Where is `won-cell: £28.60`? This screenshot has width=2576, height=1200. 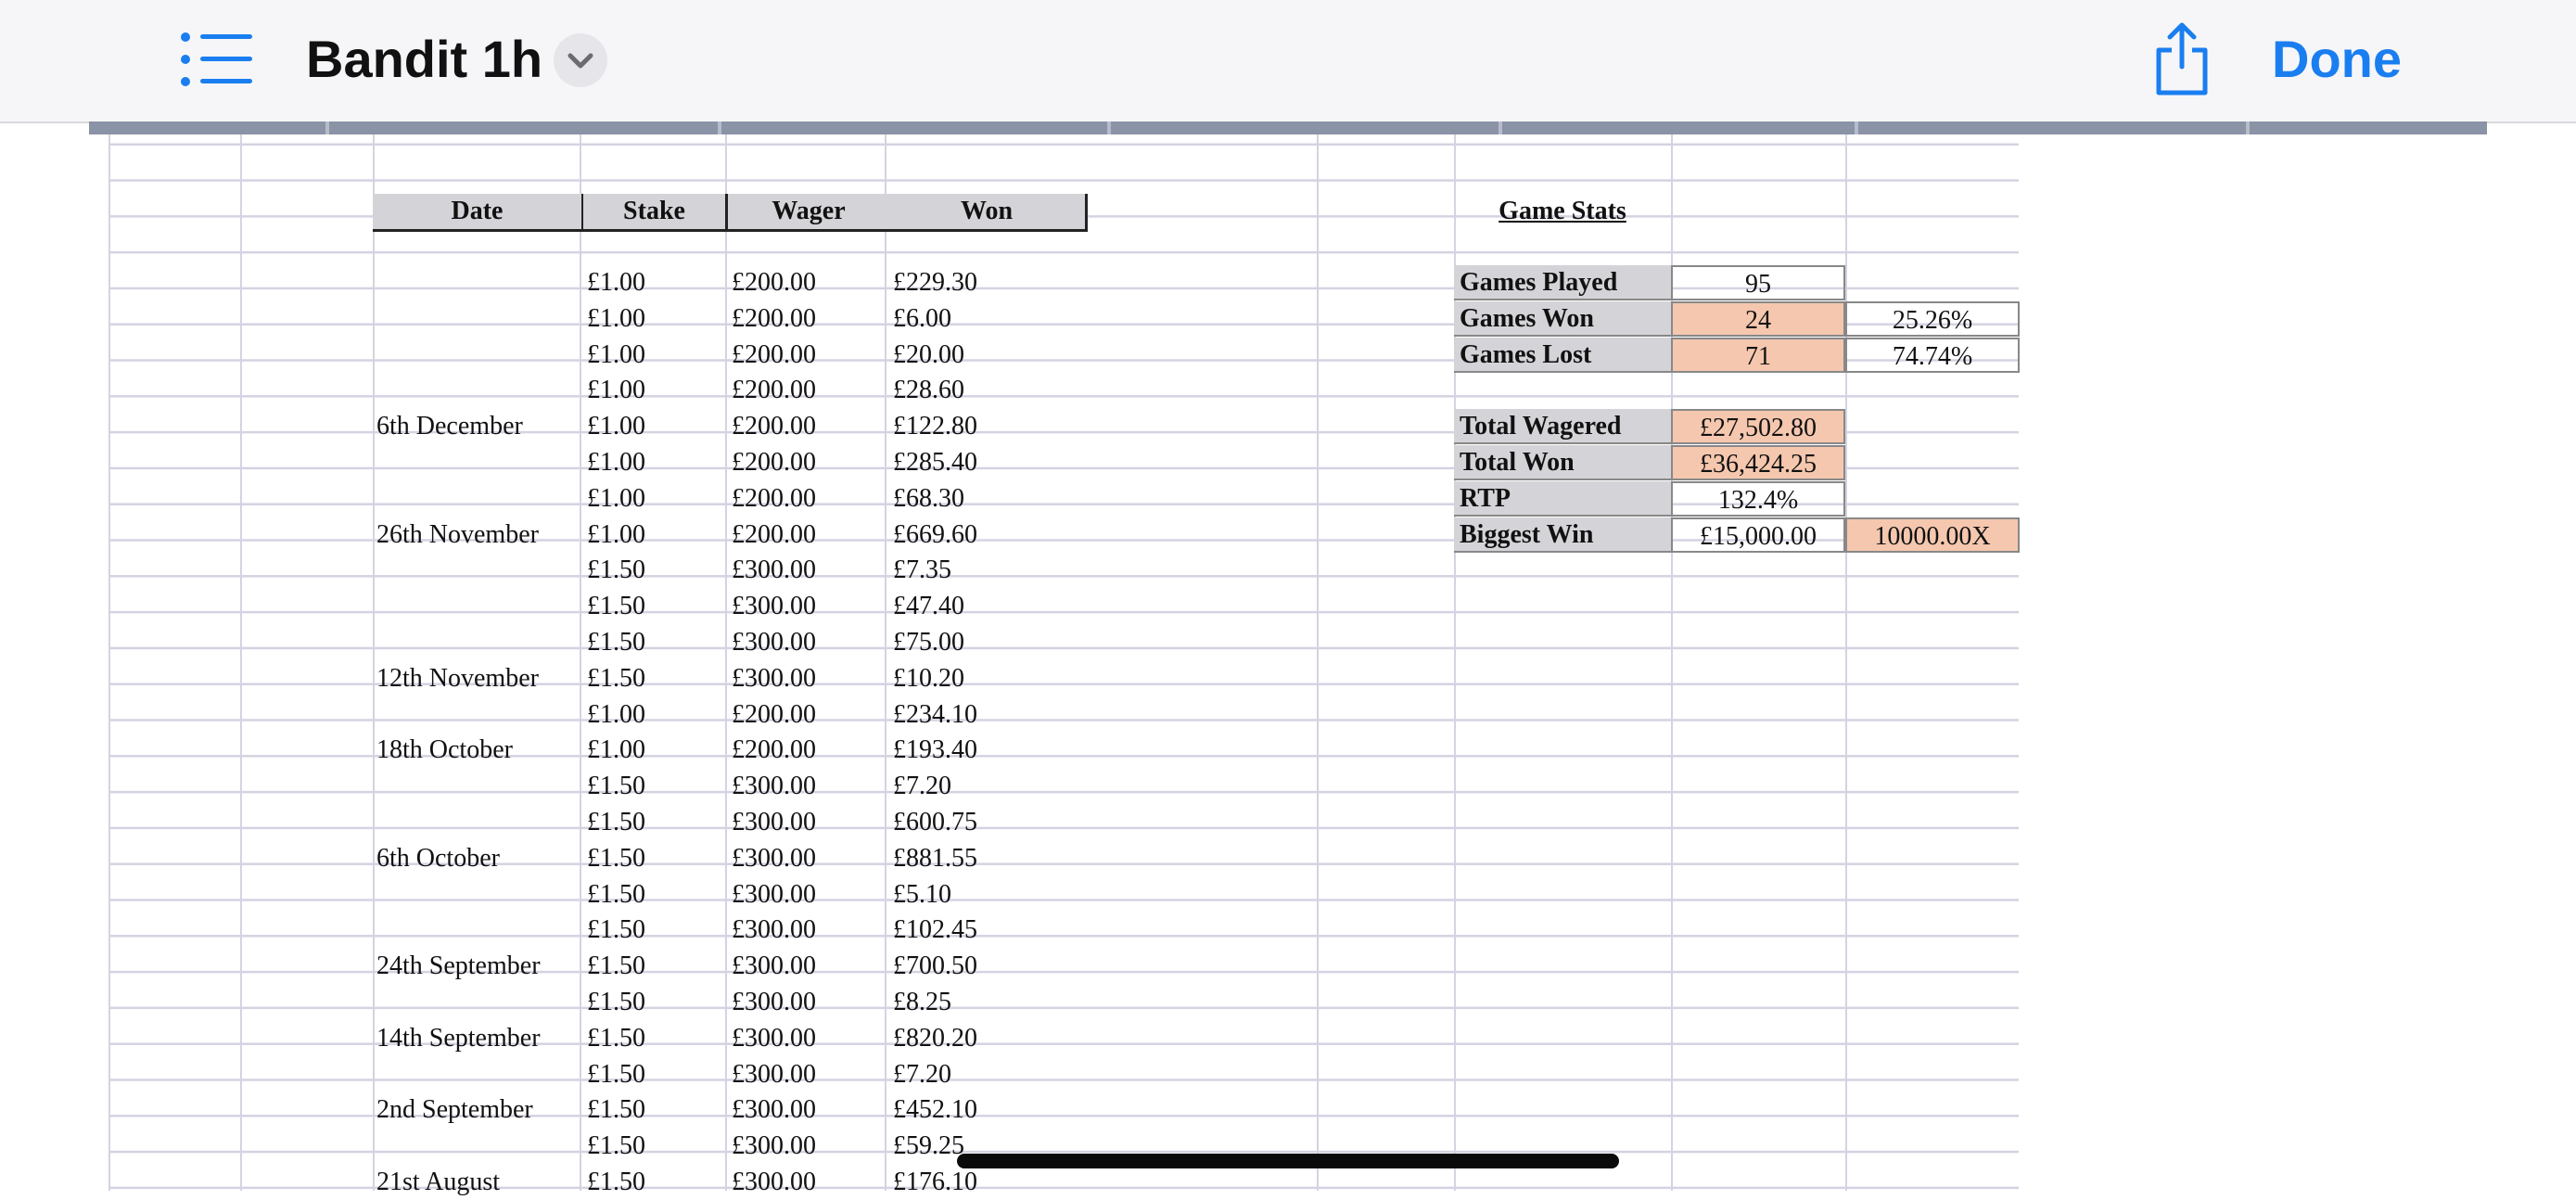
won-cell: £28.60 is located at coordinates (981, 390).